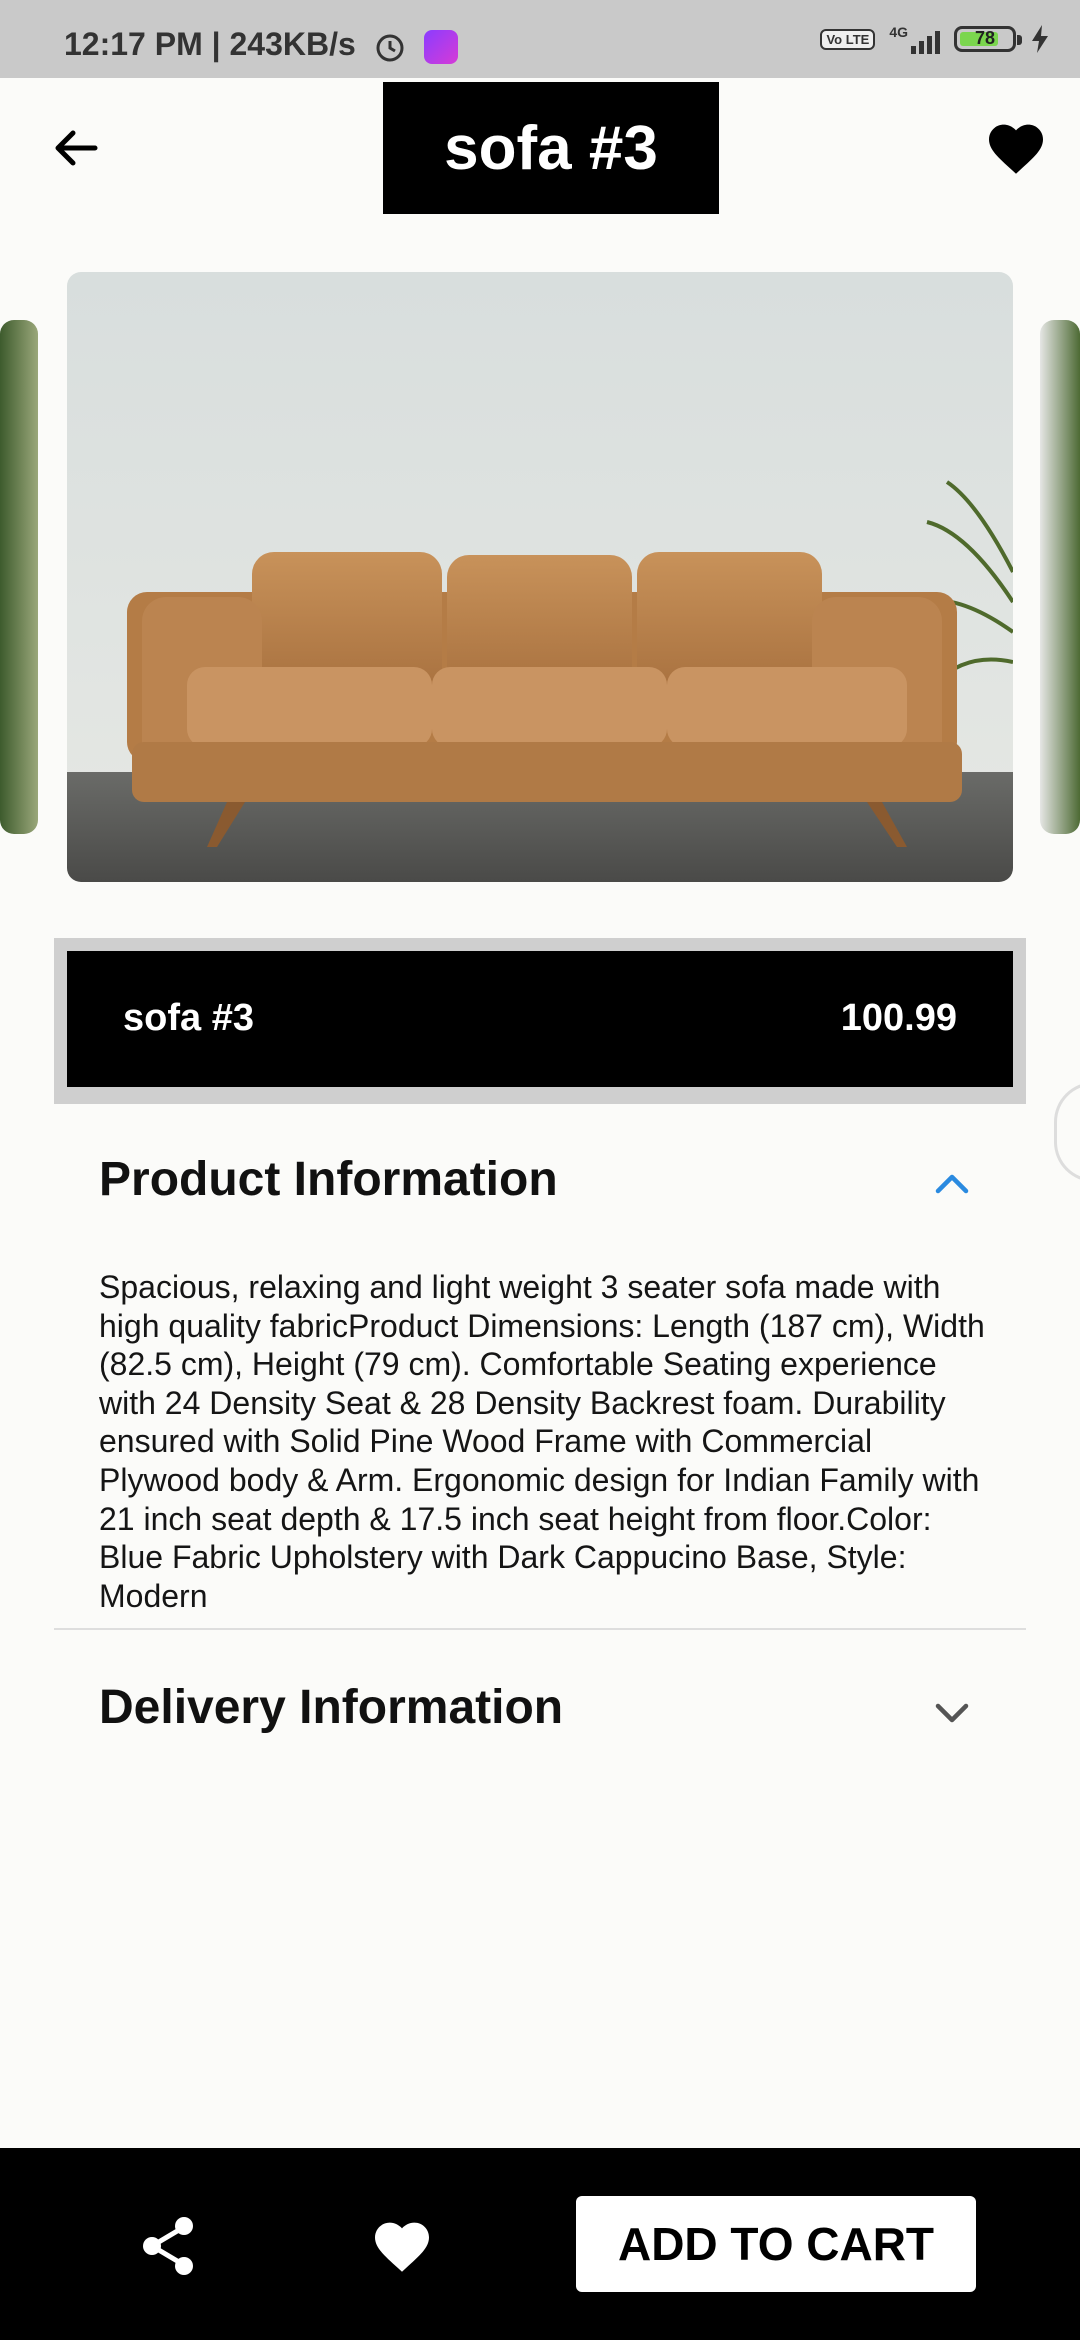 This screenshot has height=2340, width=1080. I want to click on accordion-divider, so click(540, 1629).